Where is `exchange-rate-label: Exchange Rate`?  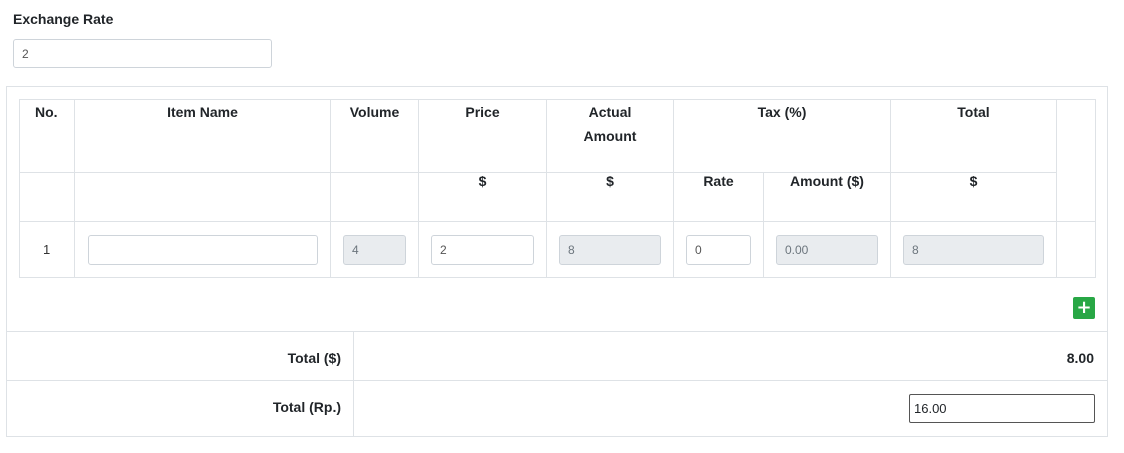
exchange-rate-label: Exchange Rate is located at coordinates (63, 19).